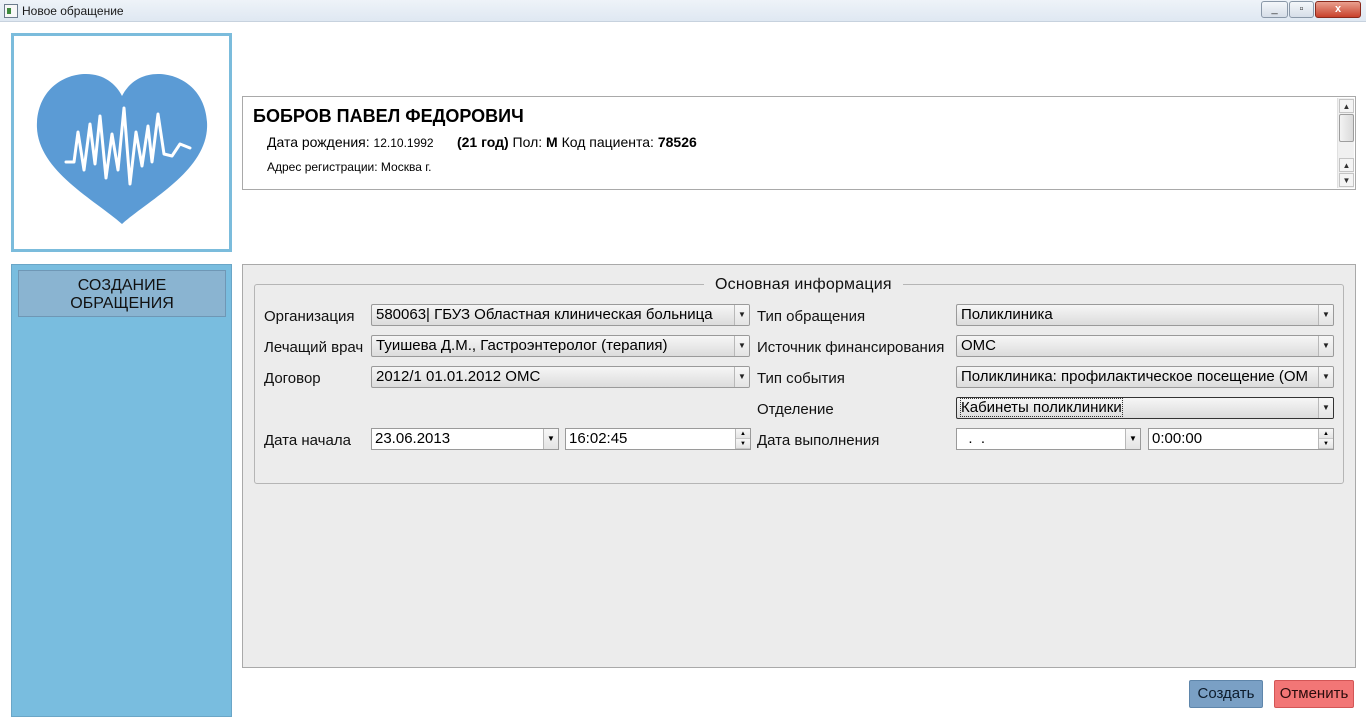  What do you see at coordinates (527, 142) in the screenshot?
I see `sex-label: Пол:` at bounding box center [527, 142].